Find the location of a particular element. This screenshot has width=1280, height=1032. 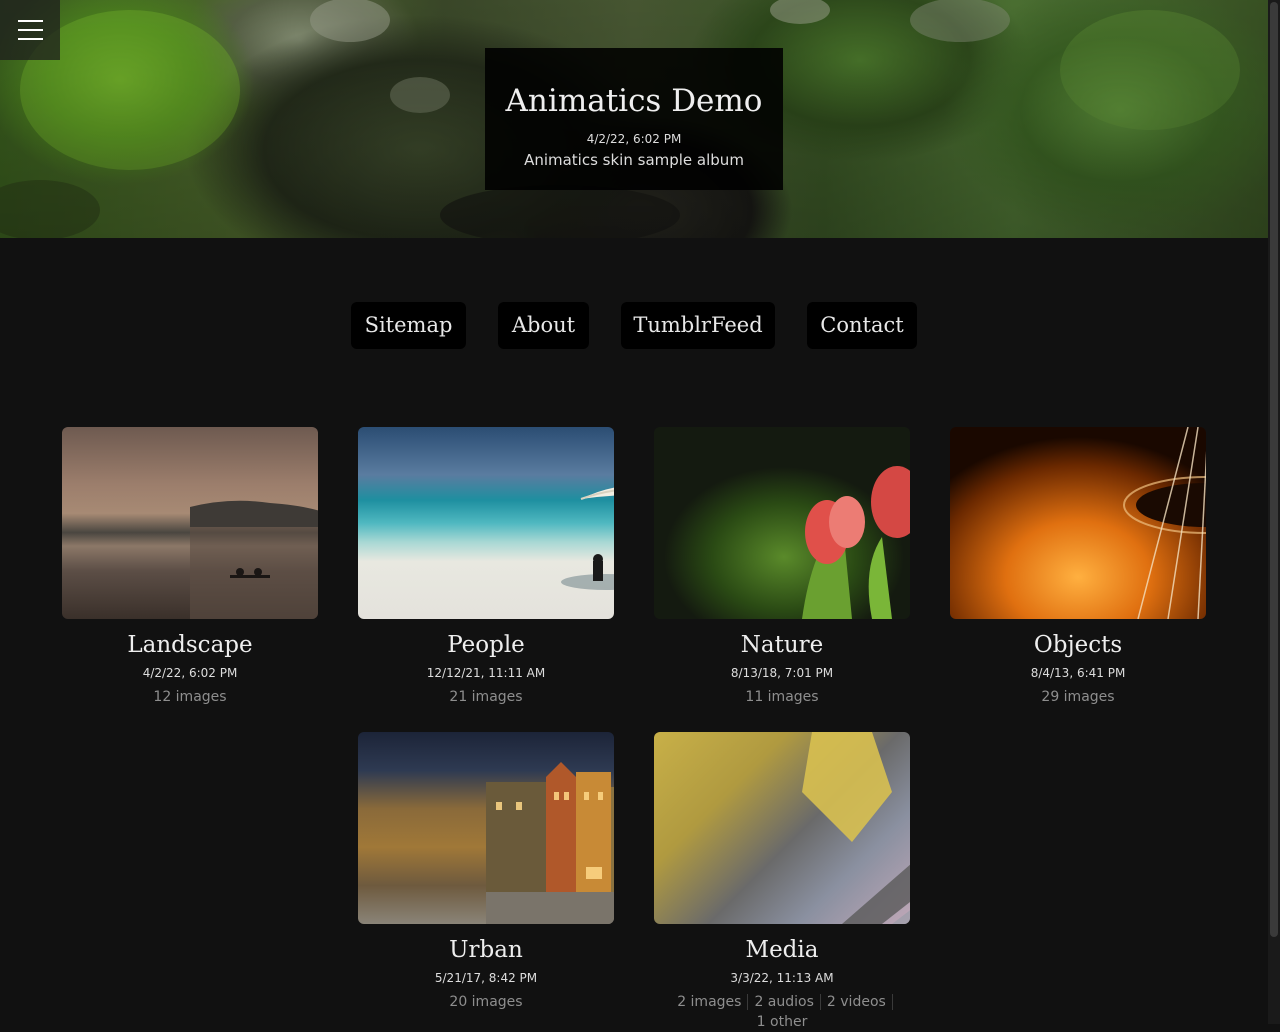

album-stat-audios: 2 audios is located at coordinates (784, 1002).